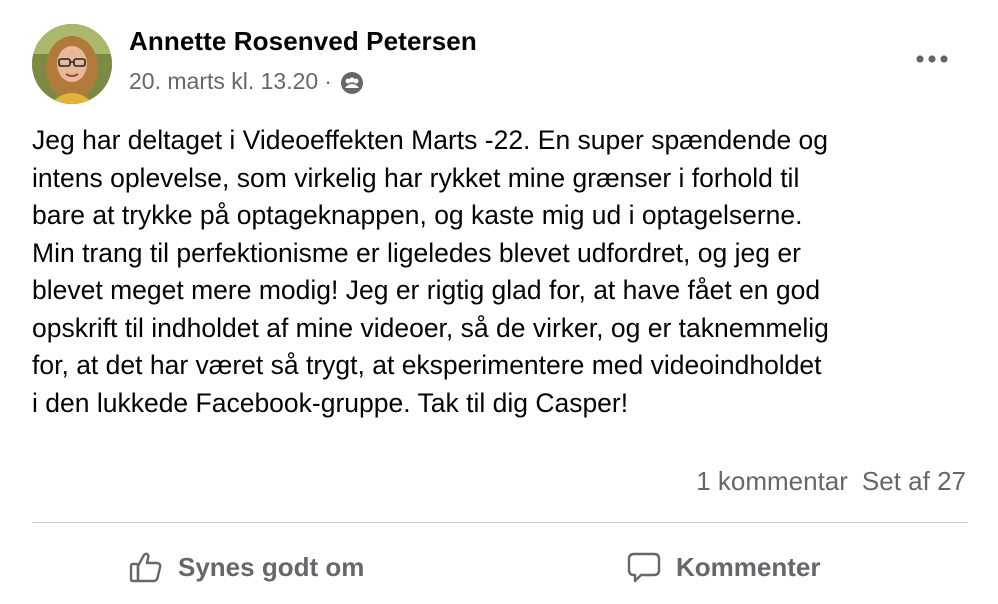  I want to click on divider, so click(500, 522).